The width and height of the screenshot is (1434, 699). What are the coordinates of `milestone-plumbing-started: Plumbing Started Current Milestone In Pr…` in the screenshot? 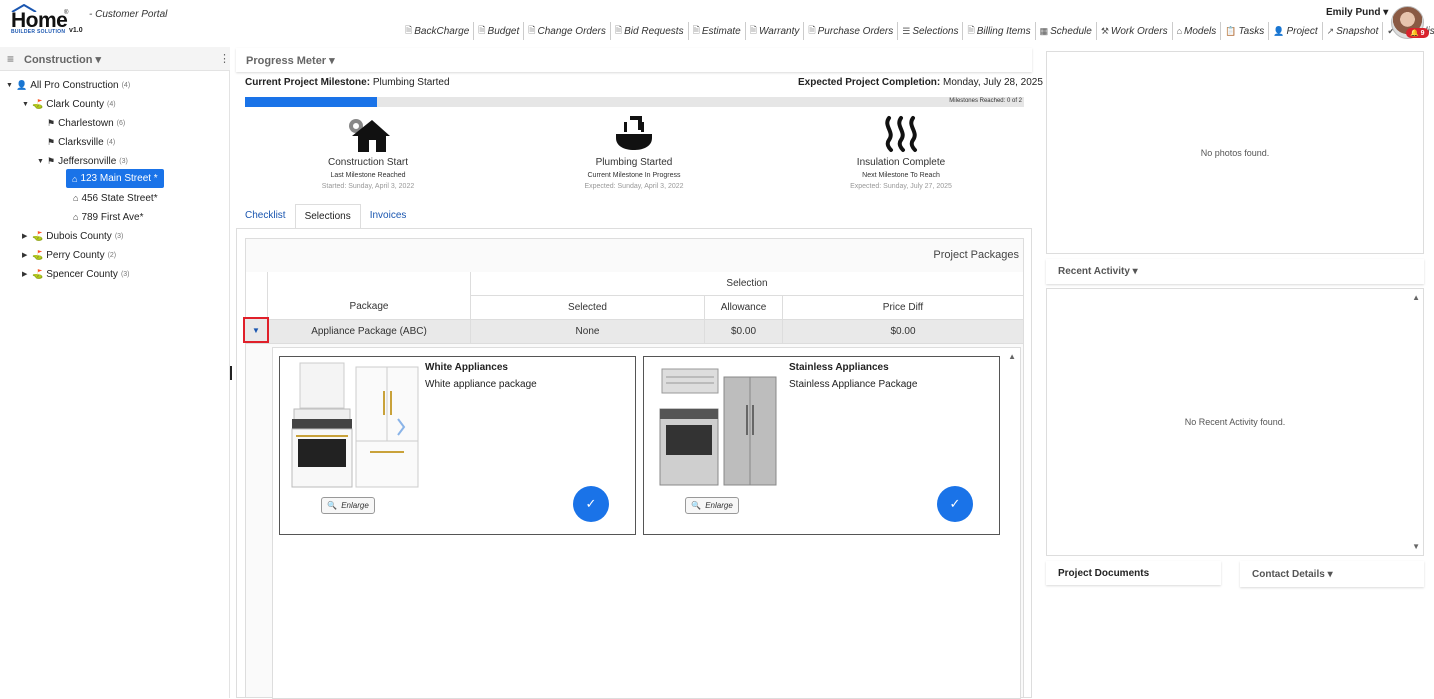 It's located at (634, 152).